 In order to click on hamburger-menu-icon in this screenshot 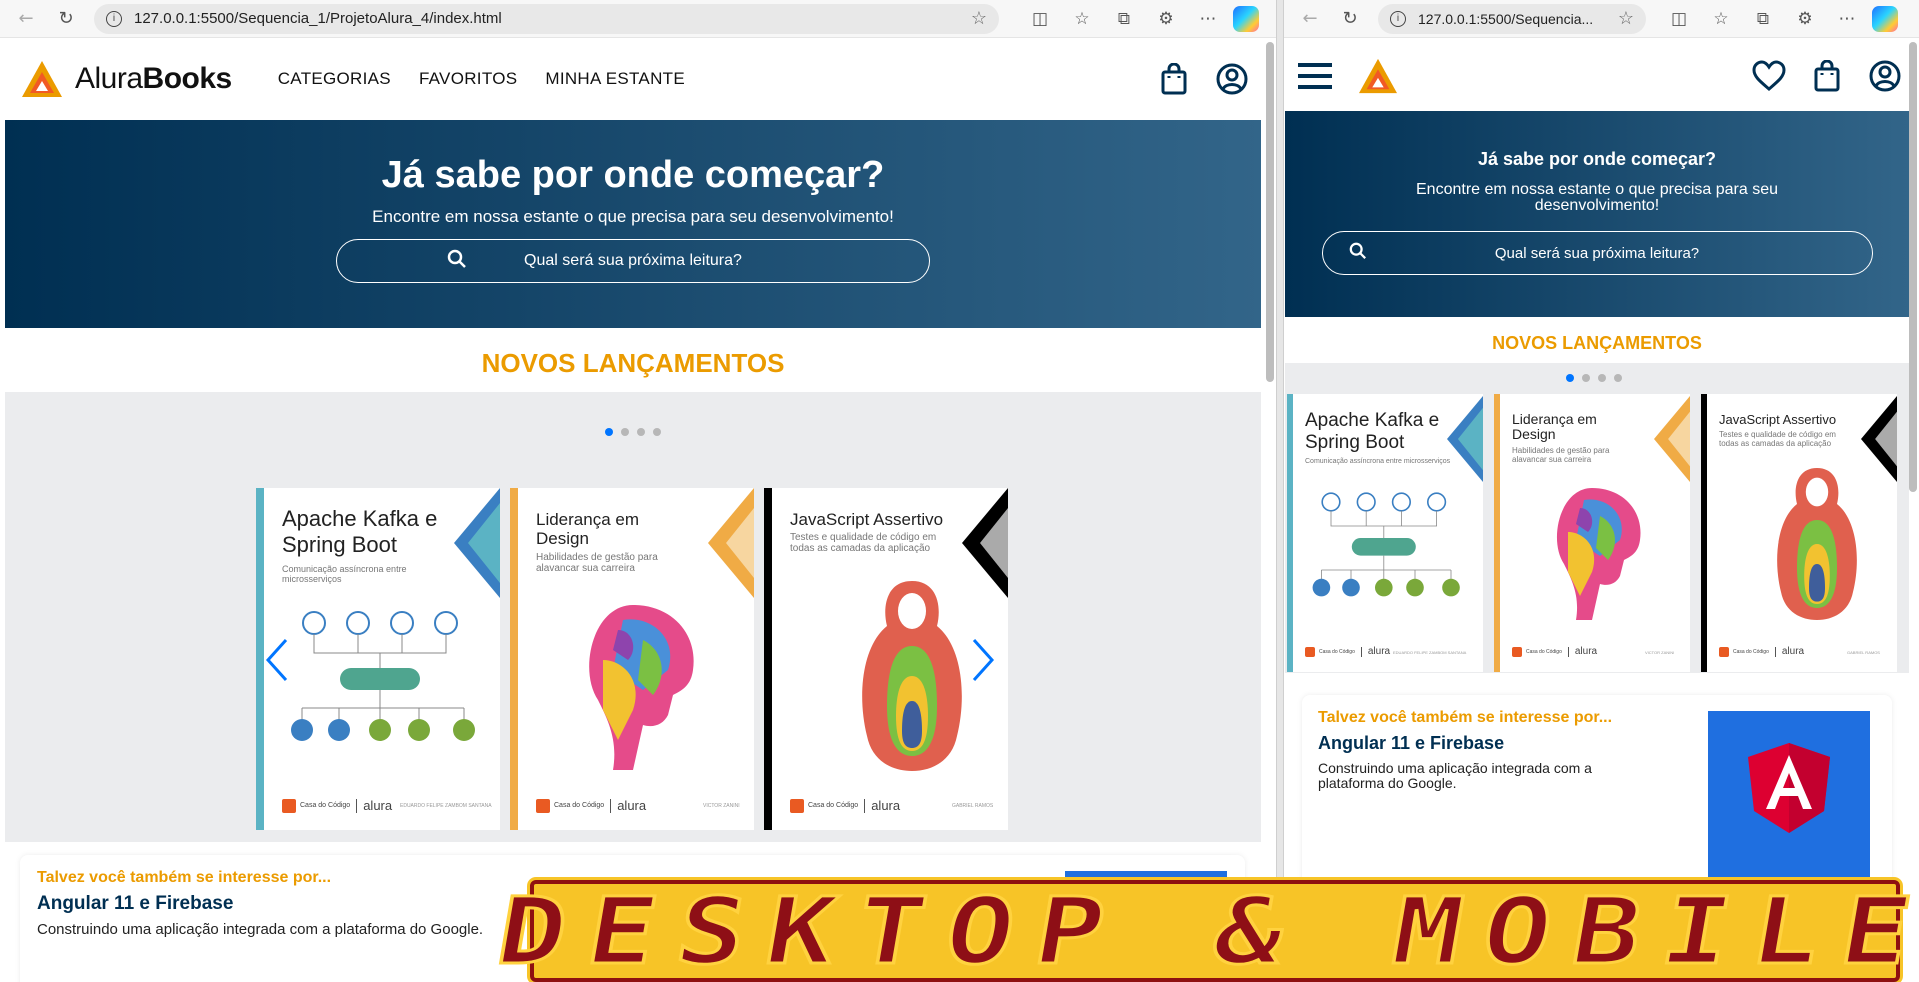, I will do `click(1315, 76)`.